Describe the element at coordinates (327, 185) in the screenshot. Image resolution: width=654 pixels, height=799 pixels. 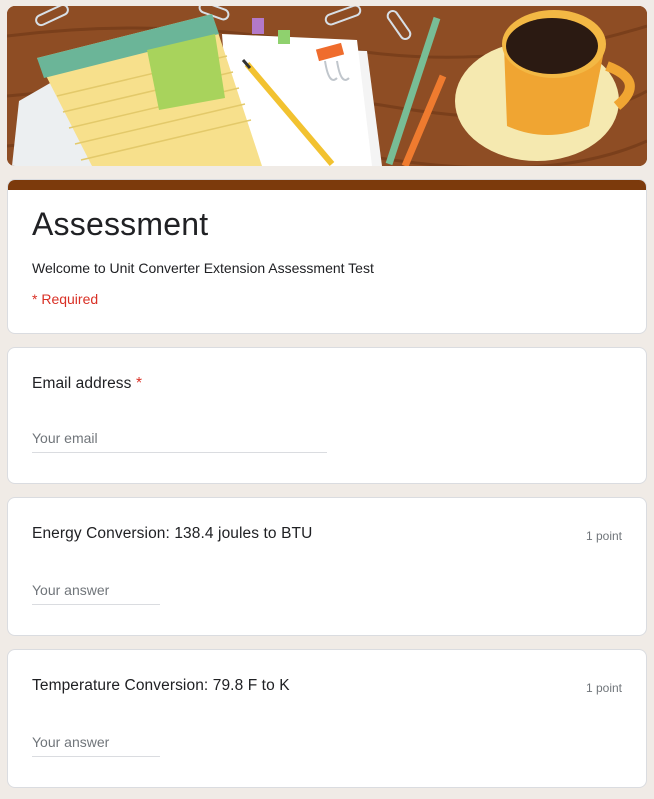
I see `accent-strip` at that location.